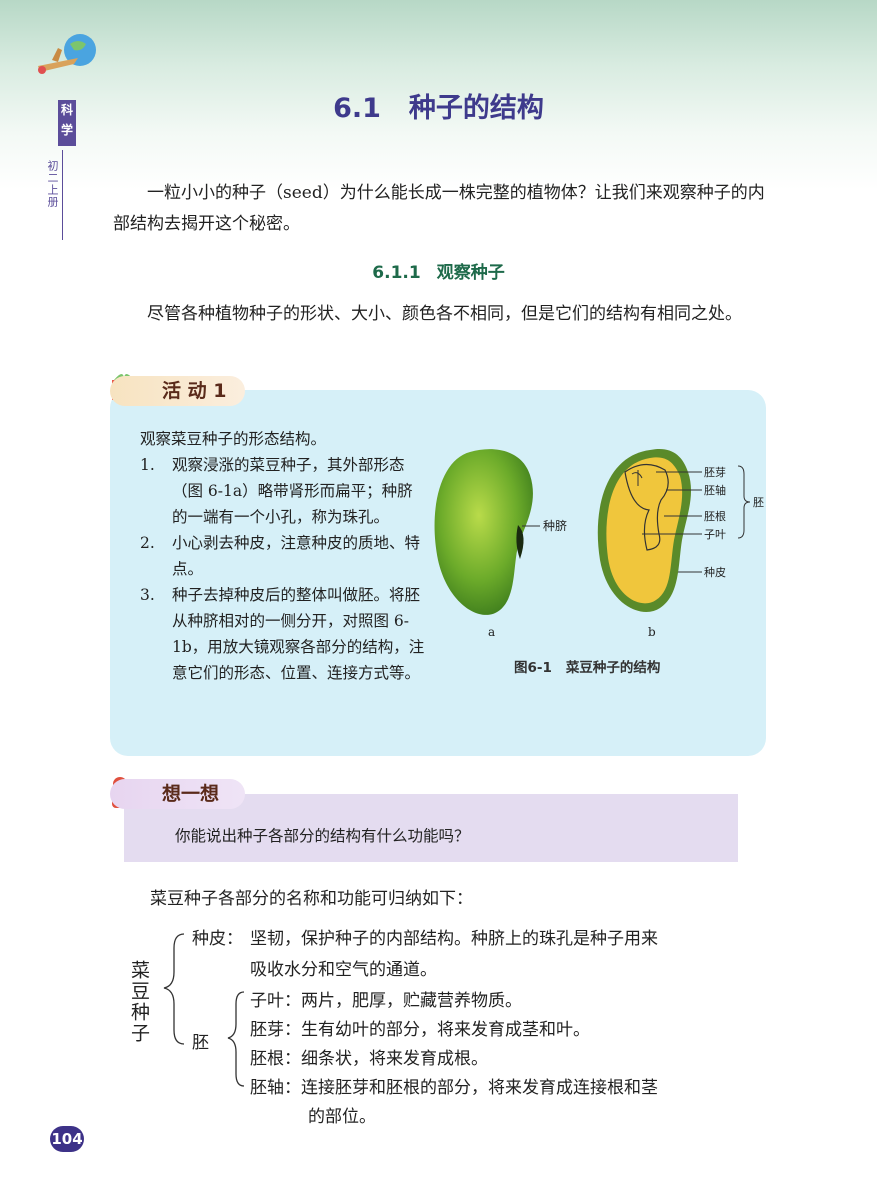 The height and width of the screenshot is (1200, 877). I want to click on title-text: 种子的结构, so click(476, 108).